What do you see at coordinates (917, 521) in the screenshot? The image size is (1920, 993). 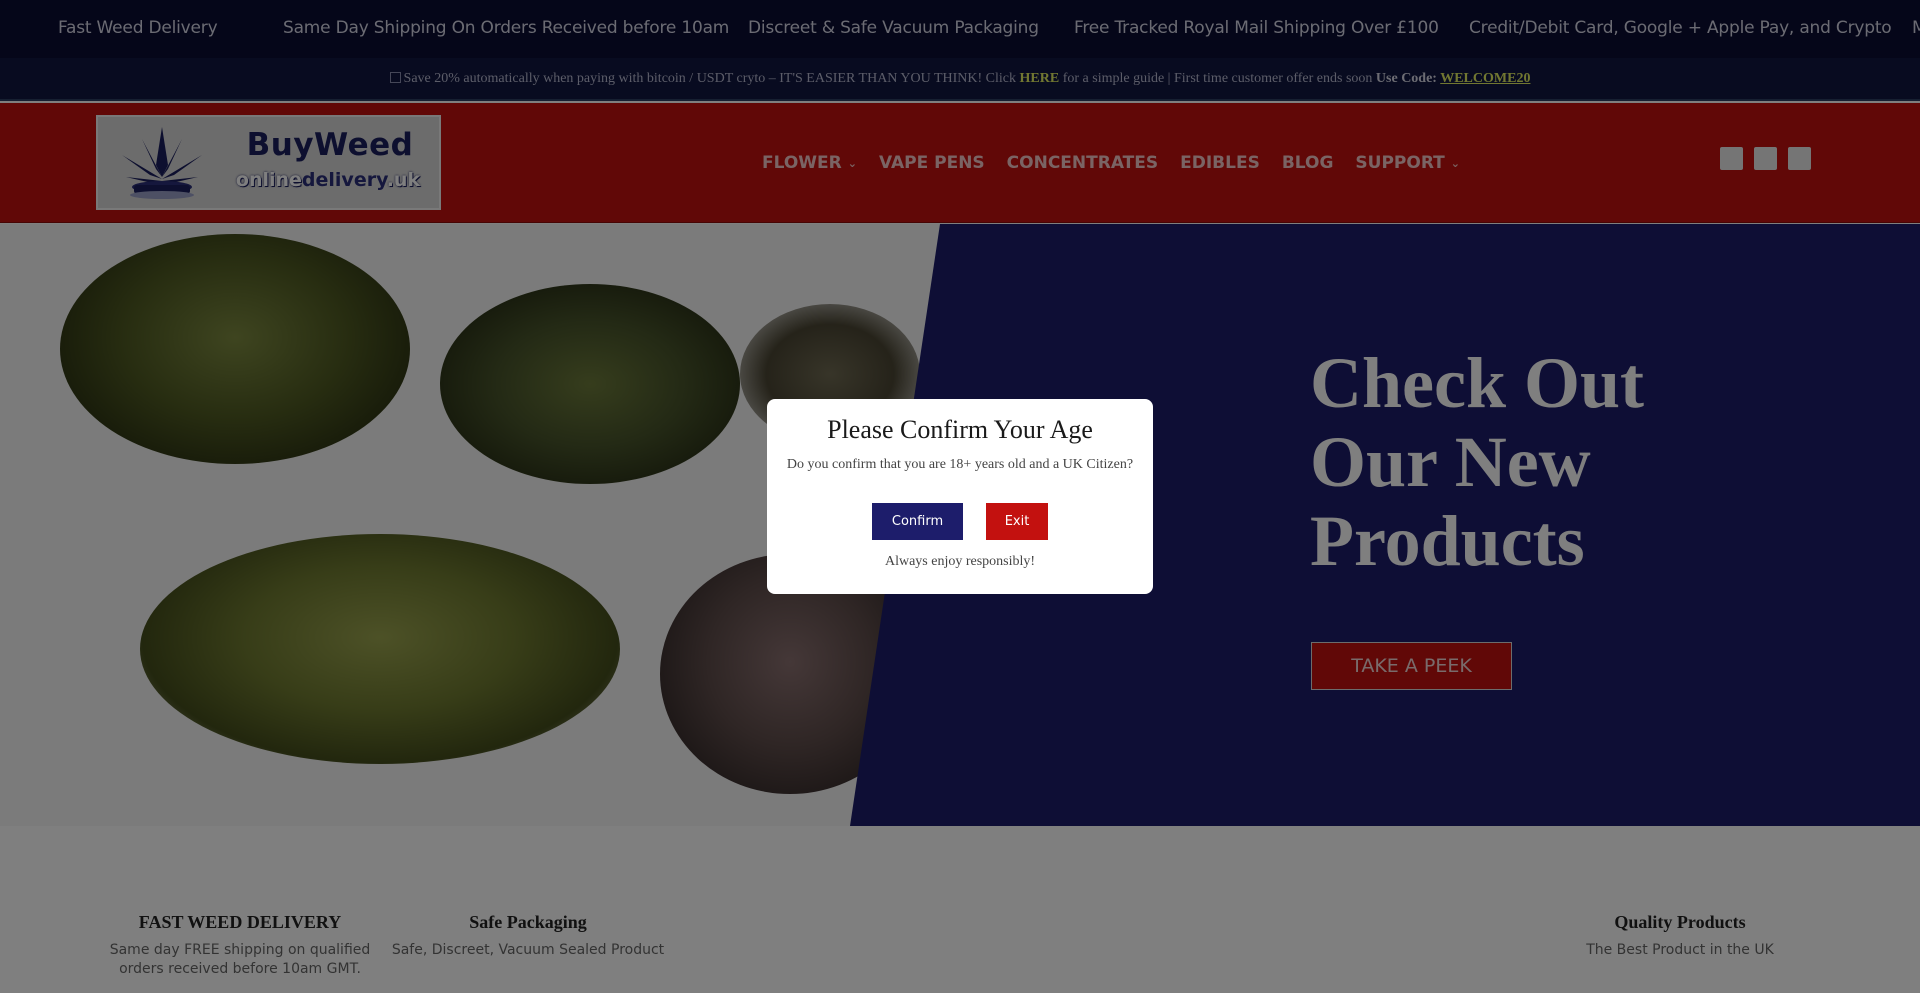 I see `confirm-button: Confirm` at bounding box center [917, 521].